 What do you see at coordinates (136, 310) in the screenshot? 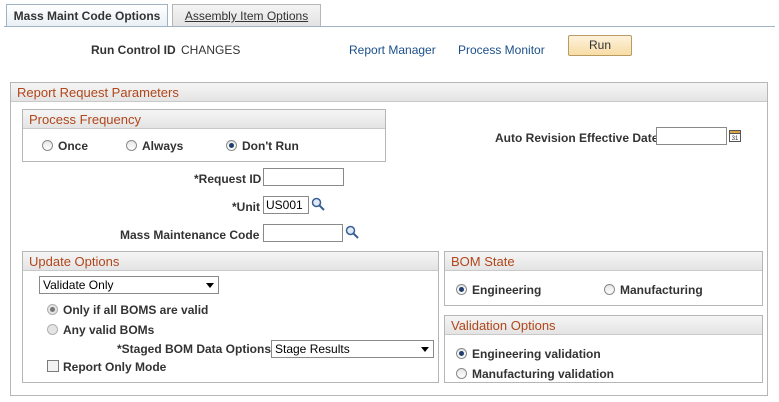
I see `radio-only-if-all-valid-label: Only if all BOMS are valid` at bounding box center [136, 310].